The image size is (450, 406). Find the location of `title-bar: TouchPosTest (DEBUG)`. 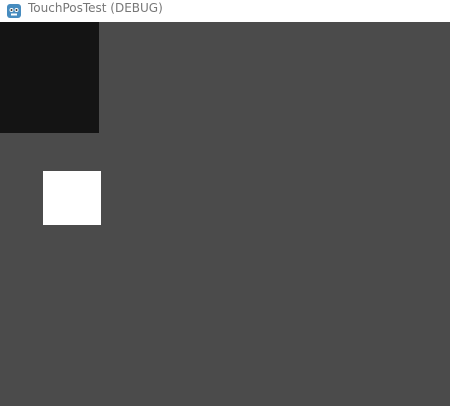

title-bar: TouchPosTest (DEBUG) is located at coordinates (225, 11).